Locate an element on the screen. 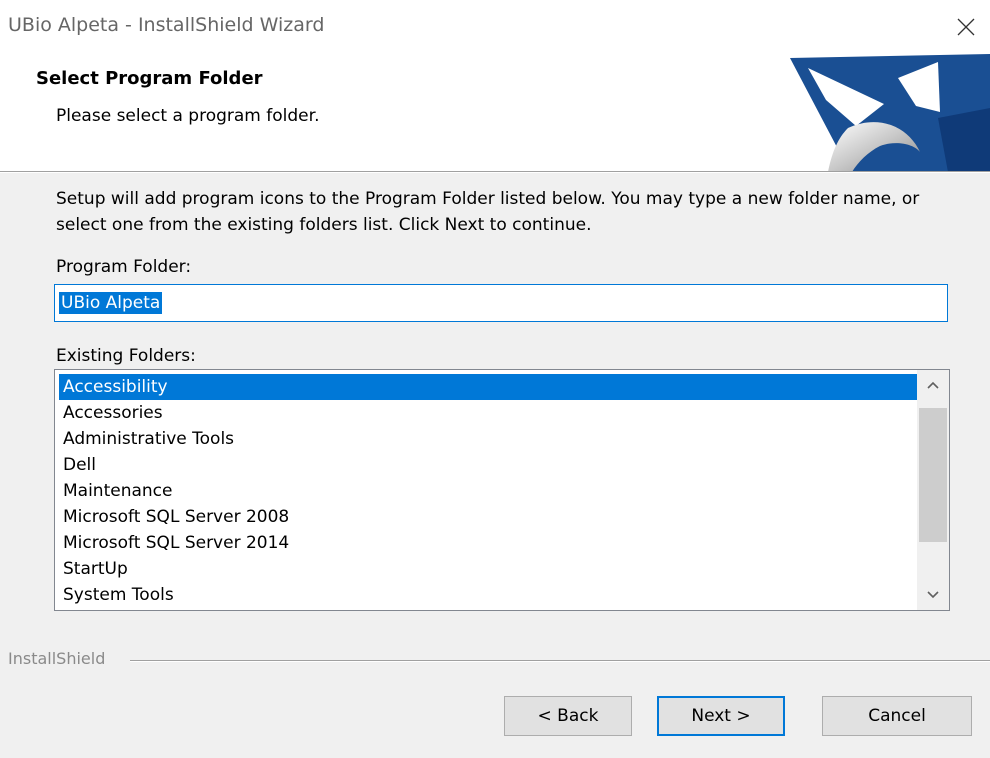 This screenshot has width=990, height=758. list-item: Maintenance is located at coordinates (488, 491).